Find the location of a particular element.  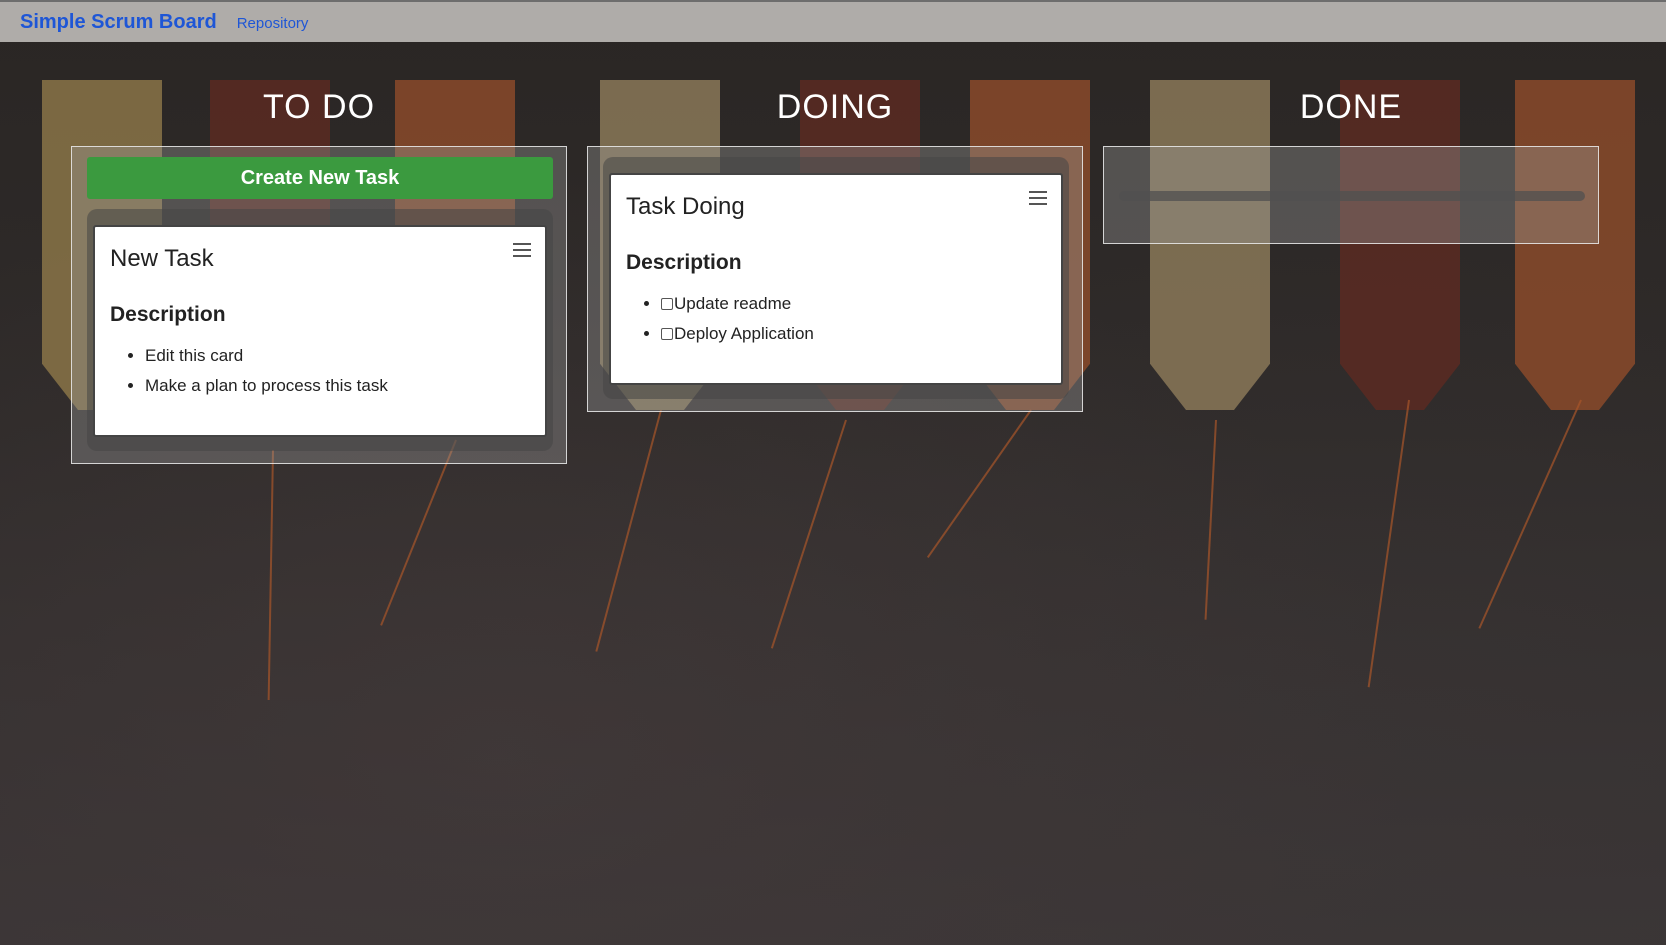

navbar: Simple Scrum Board Repository is located at coordinates (833, 21).